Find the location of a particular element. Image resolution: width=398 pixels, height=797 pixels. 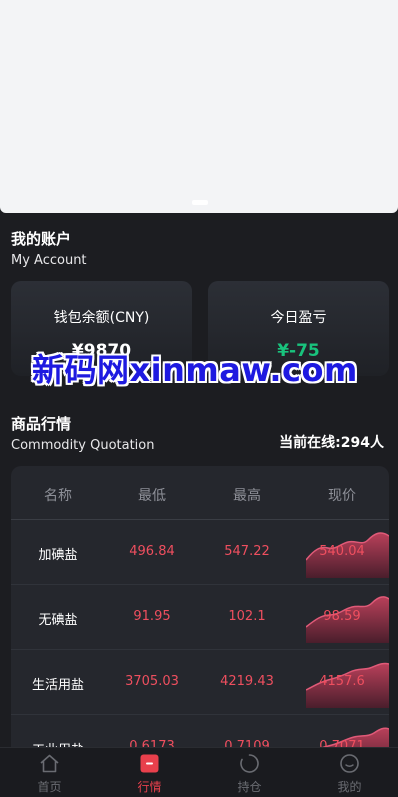

tab-profile-label: 我的 is located at coordinates (349, 787).